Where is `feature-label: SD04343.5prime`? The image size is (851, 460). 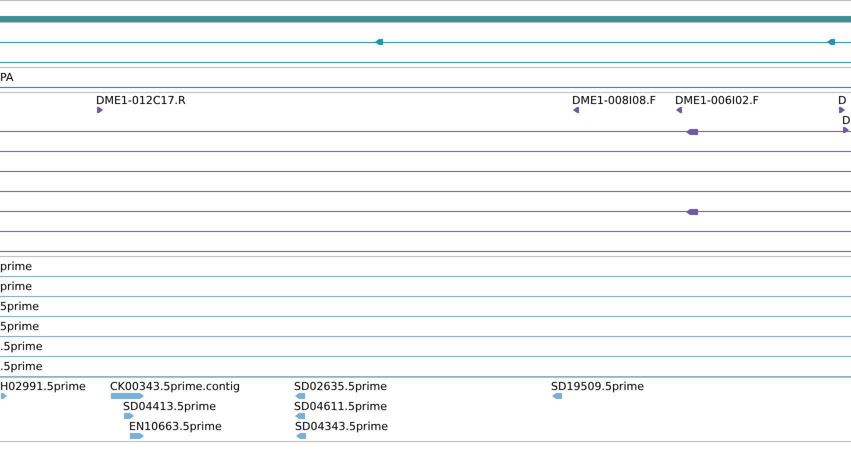
feature-label: SD04343.5prime is located at coordinates (341, 426).